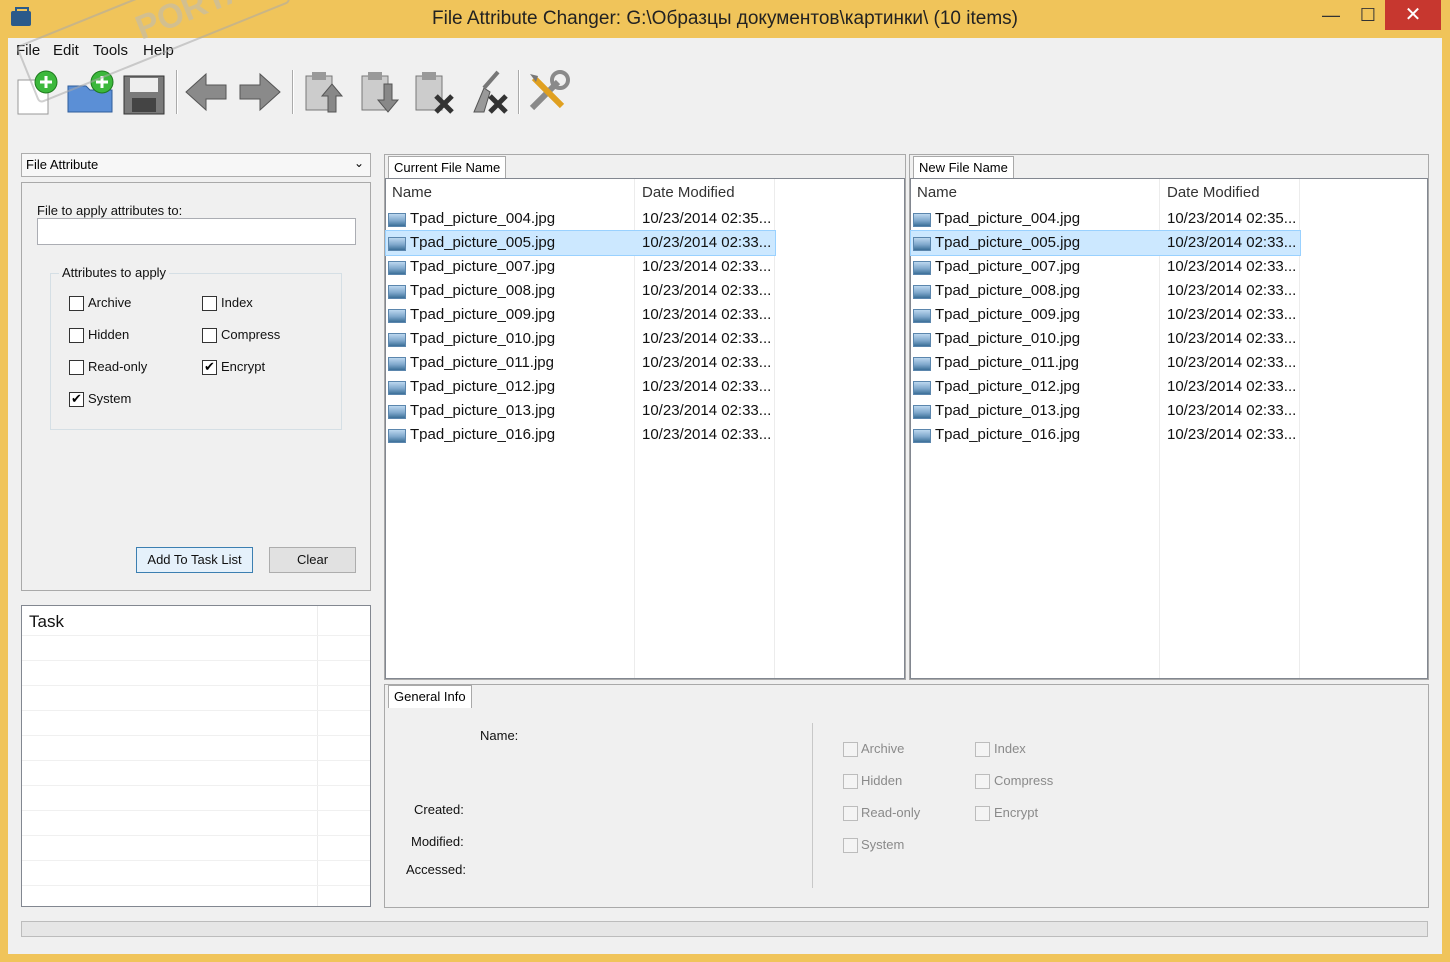 The width and height of the screenshot is (1450, 962). I want to click on compress-label: Compress, so click(251, 334).